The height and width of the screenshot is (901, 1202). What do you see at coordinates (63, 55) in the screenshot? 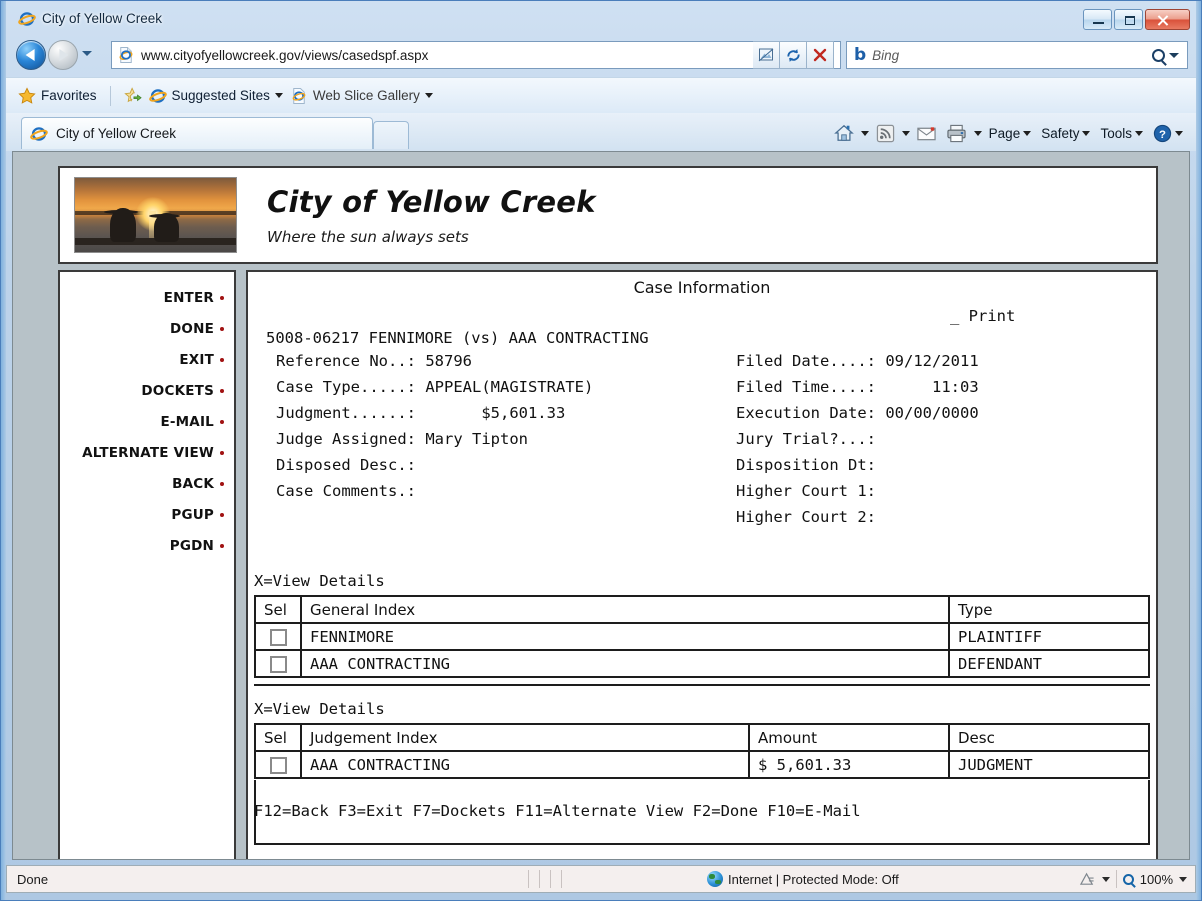
I see `forward-button` at bounding box center [63, 55].